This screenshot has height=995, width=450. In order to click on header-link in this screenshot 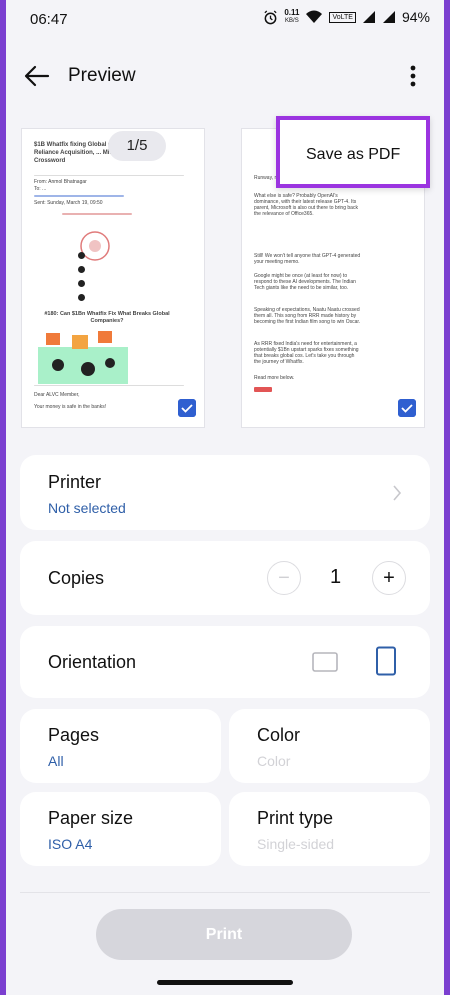, I will do `click(97, 214)`.